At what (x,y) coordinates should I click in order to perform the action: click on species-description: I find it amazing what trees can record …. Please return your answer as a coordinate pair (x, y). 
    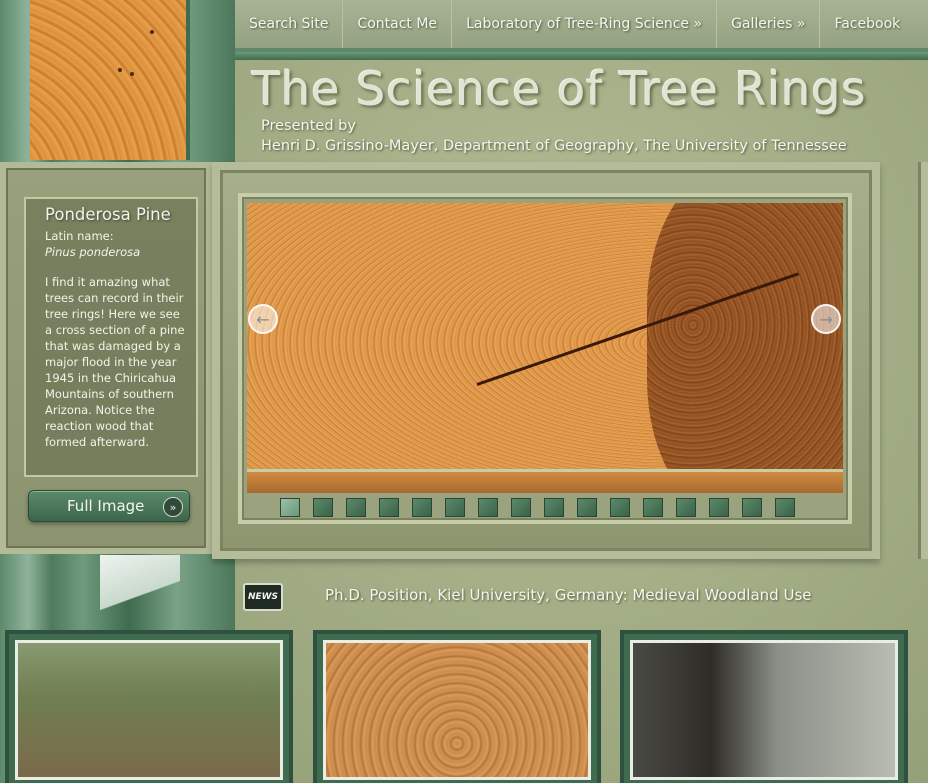
    Looking at the image, I should click on (115, 362).